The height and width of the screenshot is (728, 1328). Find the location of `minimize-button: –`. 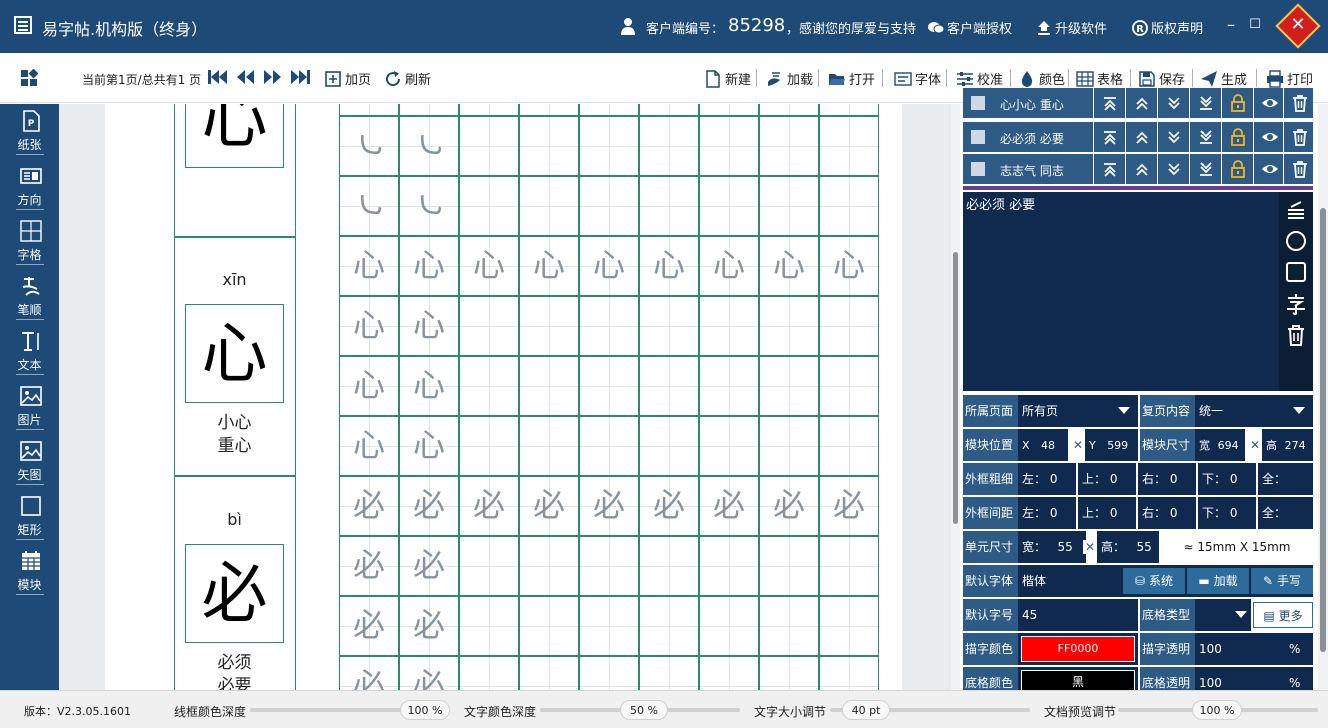

minimize-button: – is located at coordinates (1231, 25).